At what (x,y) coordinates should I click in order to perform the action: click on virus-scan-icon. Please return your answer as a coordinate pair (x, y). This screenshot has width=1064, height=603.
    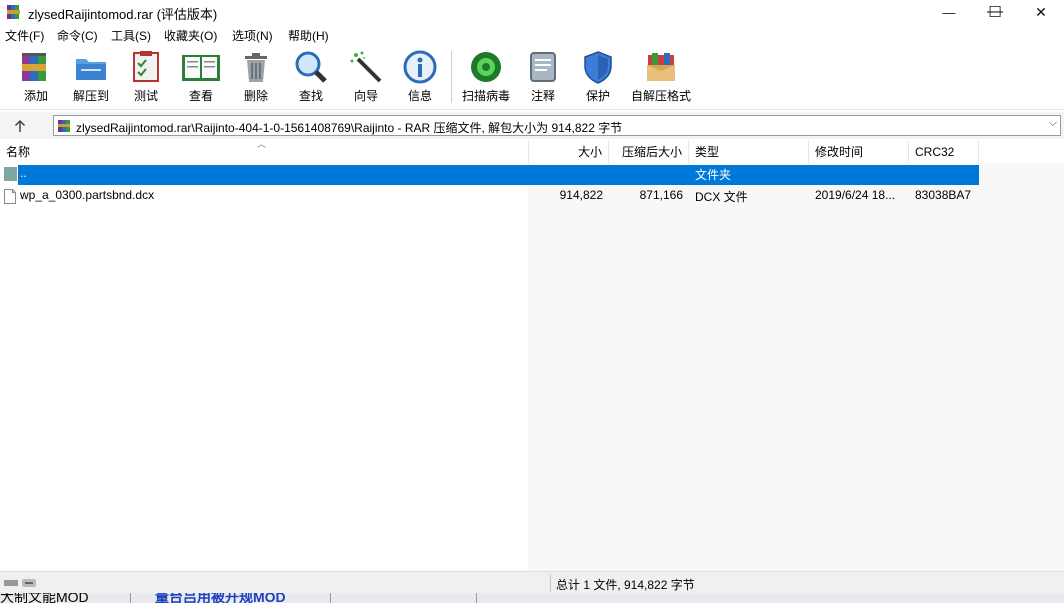
    Looking at the image, I should click on (486, 67).